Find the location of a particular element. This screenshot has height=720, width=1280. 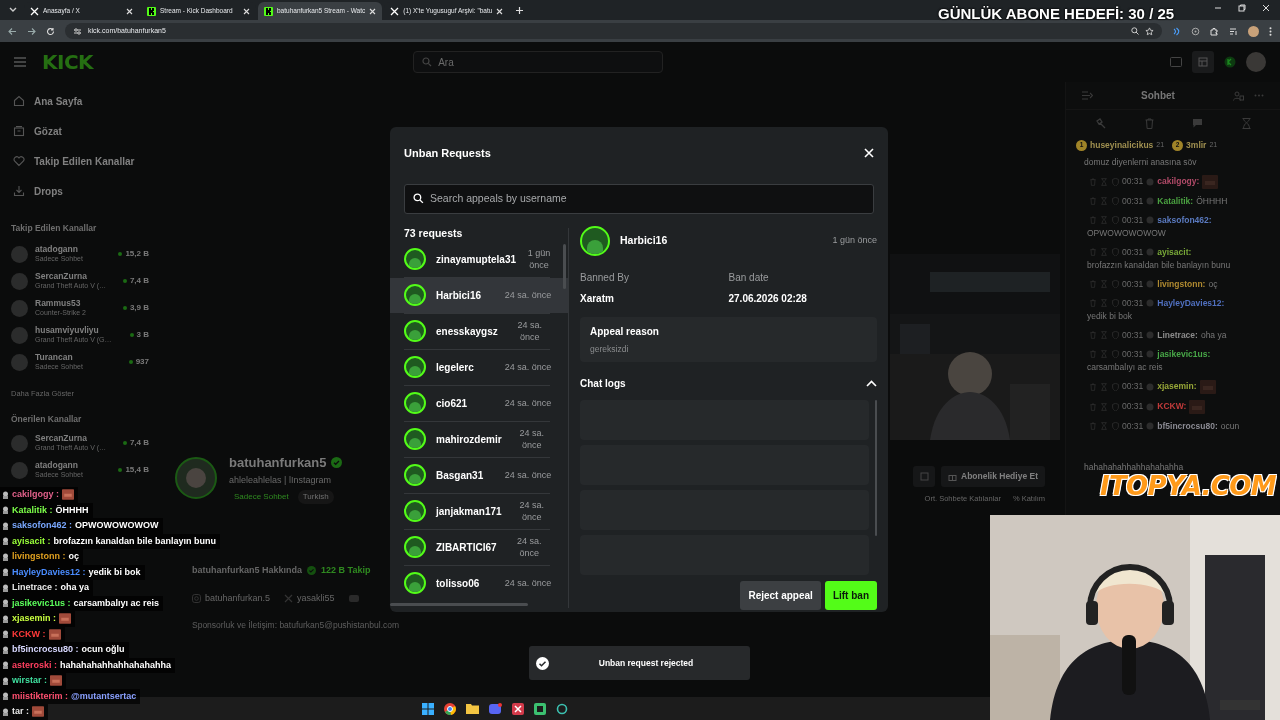

extensions-puzzle-icon is located at coordinates (1214, 31).